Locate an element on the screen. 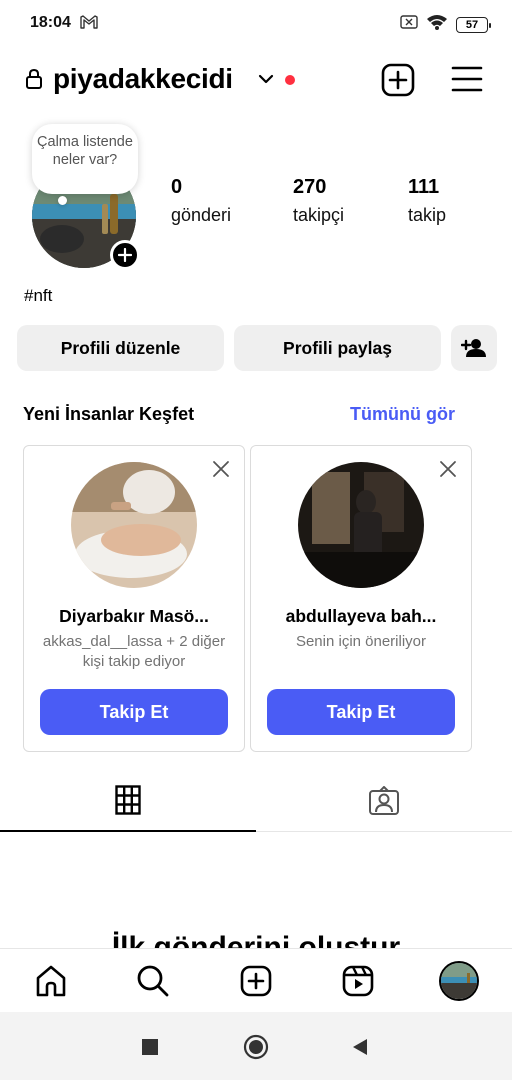  system-nav-bar is located at coordinates (256, 1046).